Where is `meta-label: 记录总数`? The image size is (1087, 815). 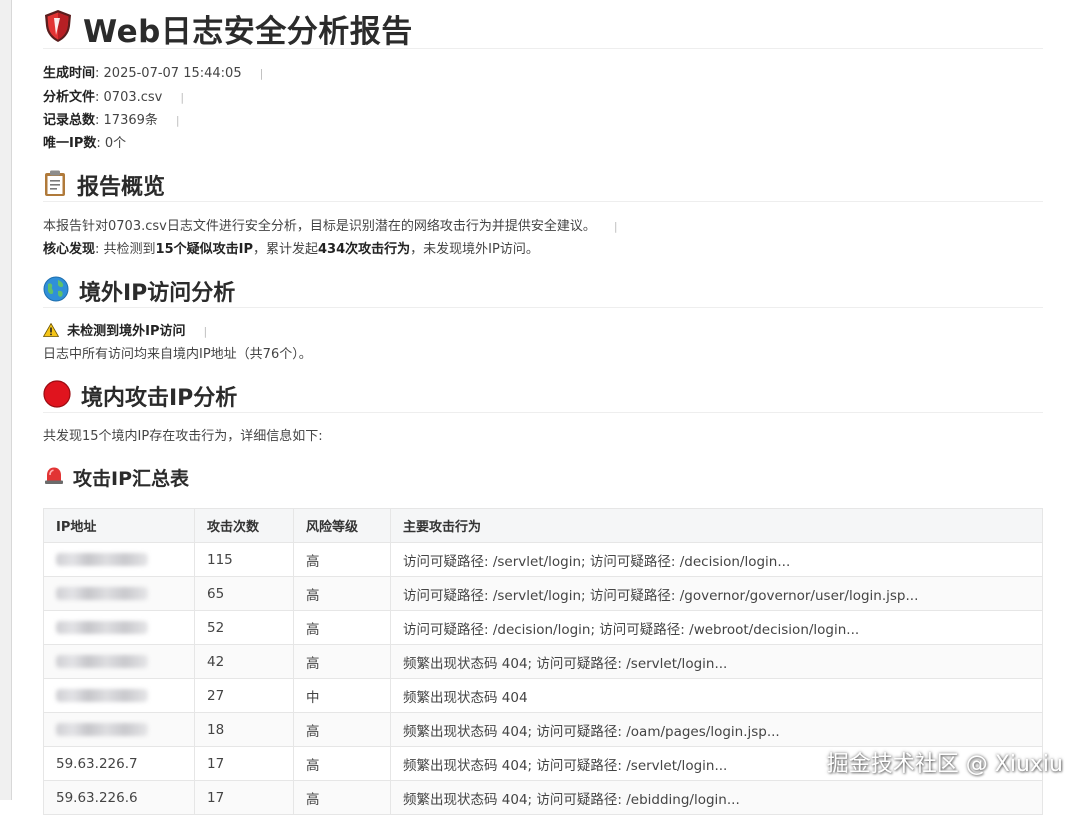
meta-label: 记录总数 is located at coordinates (69, 120).